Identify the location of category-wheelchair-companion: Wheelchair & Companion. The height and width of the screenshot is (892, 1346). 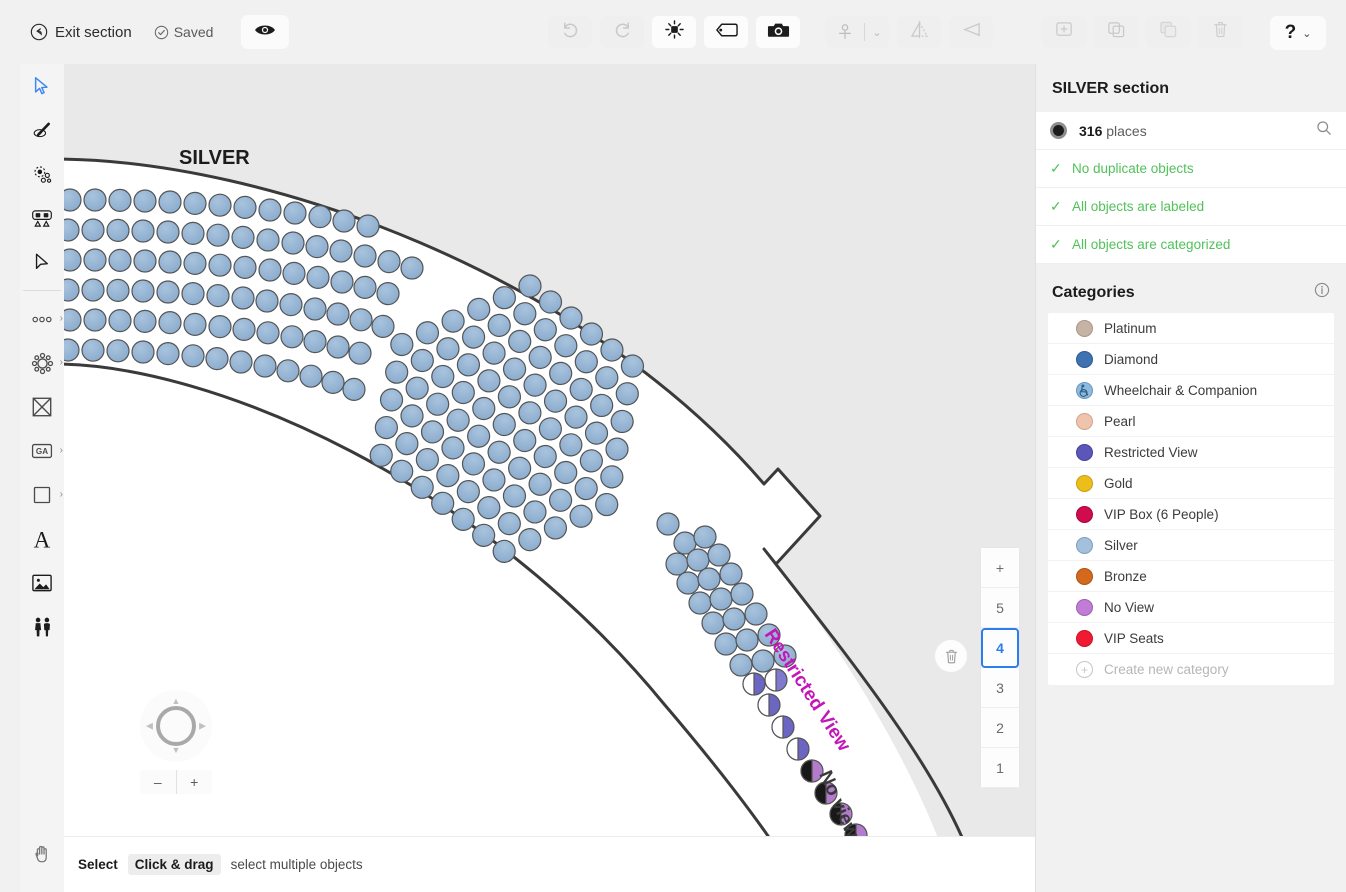
(1191, 390).